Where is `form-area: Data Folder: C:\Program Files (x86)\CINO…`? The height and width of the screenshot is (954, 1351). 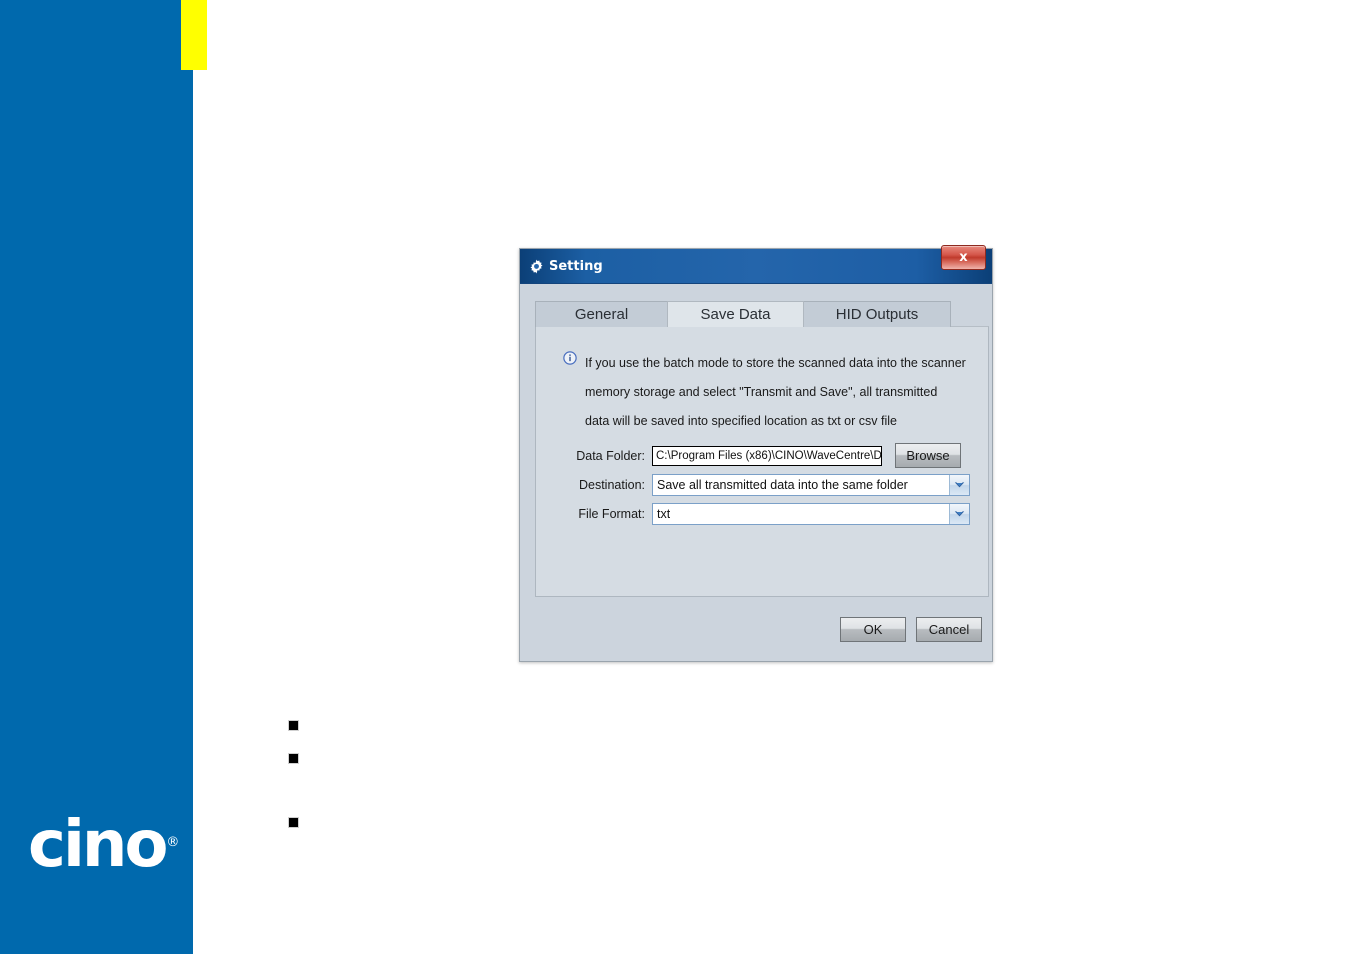 form-area: Data Folder: C:\Program Files (x86)\CINO… is located at coordinates (768, 487).